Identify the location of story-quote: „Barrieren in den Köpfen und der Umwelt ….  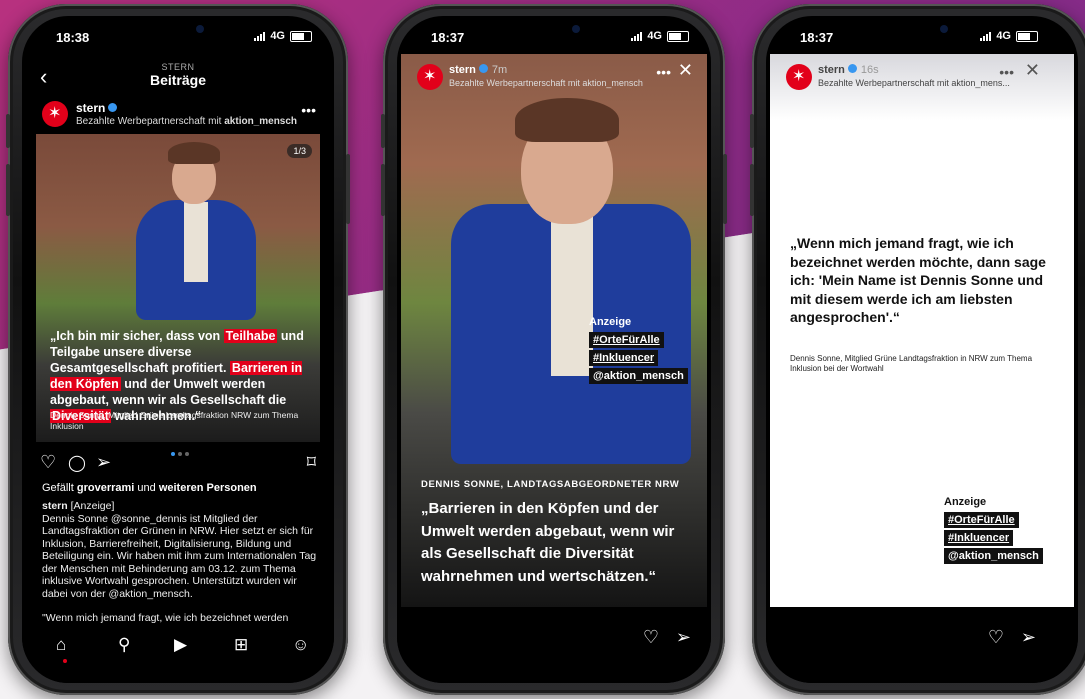
(548, 542).